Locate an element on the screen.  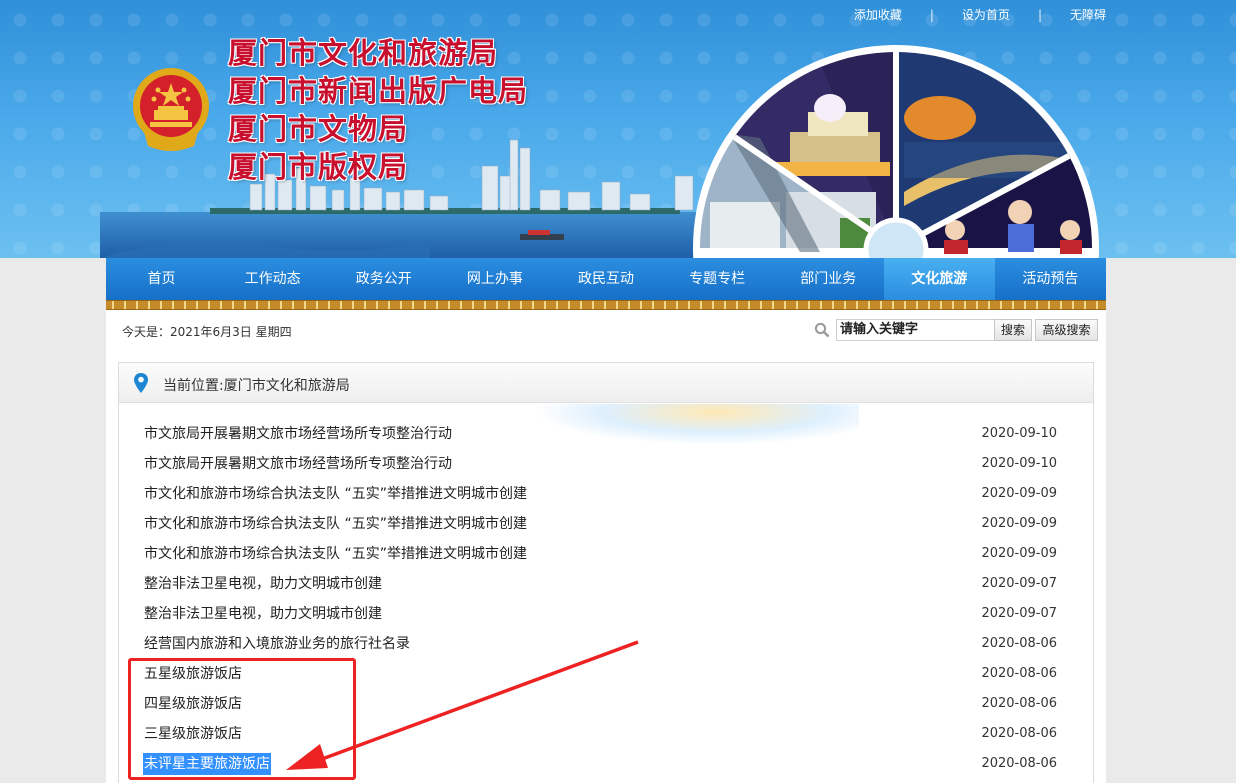
date-search-bar: 今天是：2021年6月3日 星期四 请输入关键字 搜索 高级搜索 is located at coordinates (606, 330).